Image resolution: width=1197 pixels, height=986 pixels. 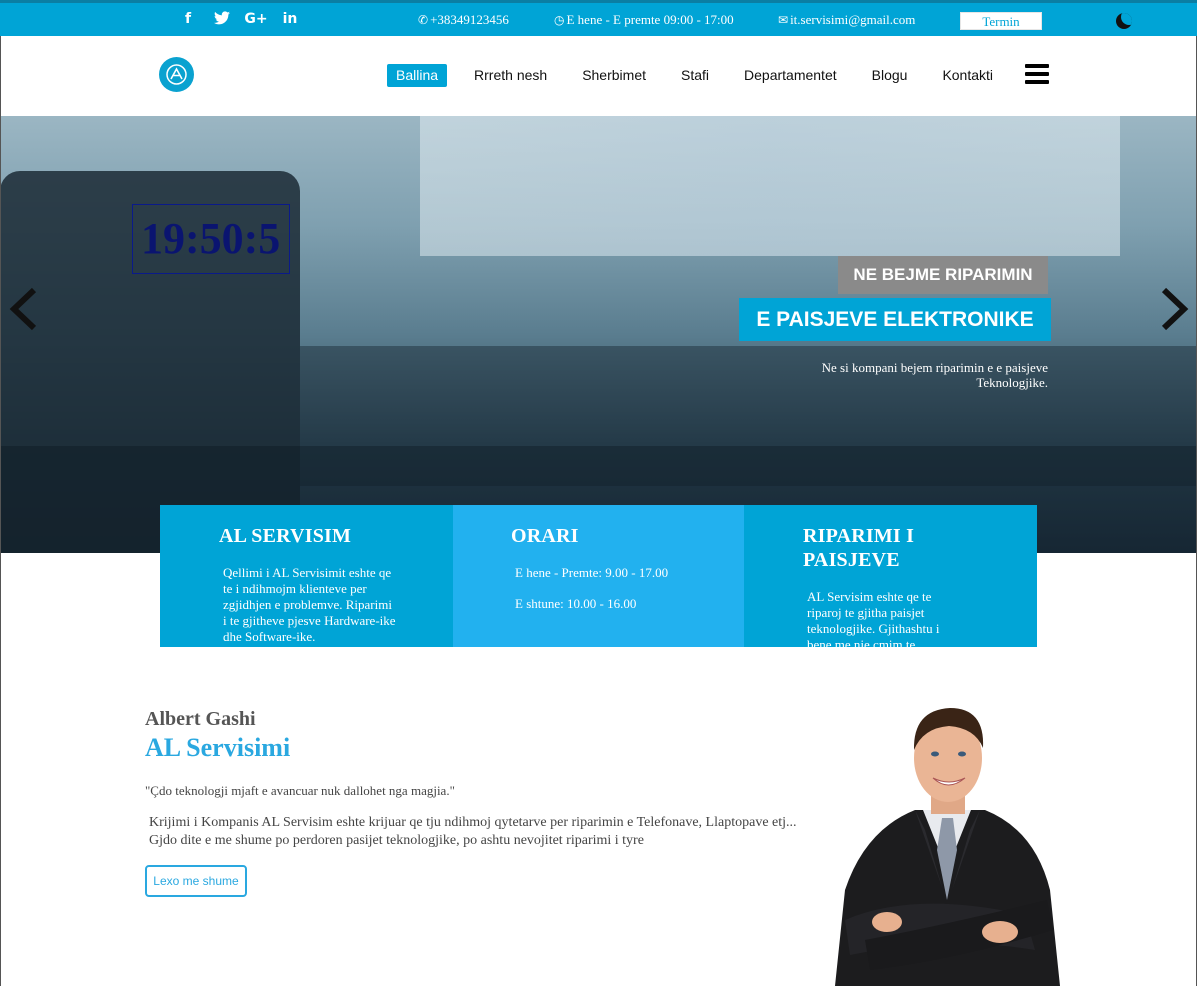 I want to click on nav-item-rreth-nesh: Rrreth nesh, so click(x=510, y=75).